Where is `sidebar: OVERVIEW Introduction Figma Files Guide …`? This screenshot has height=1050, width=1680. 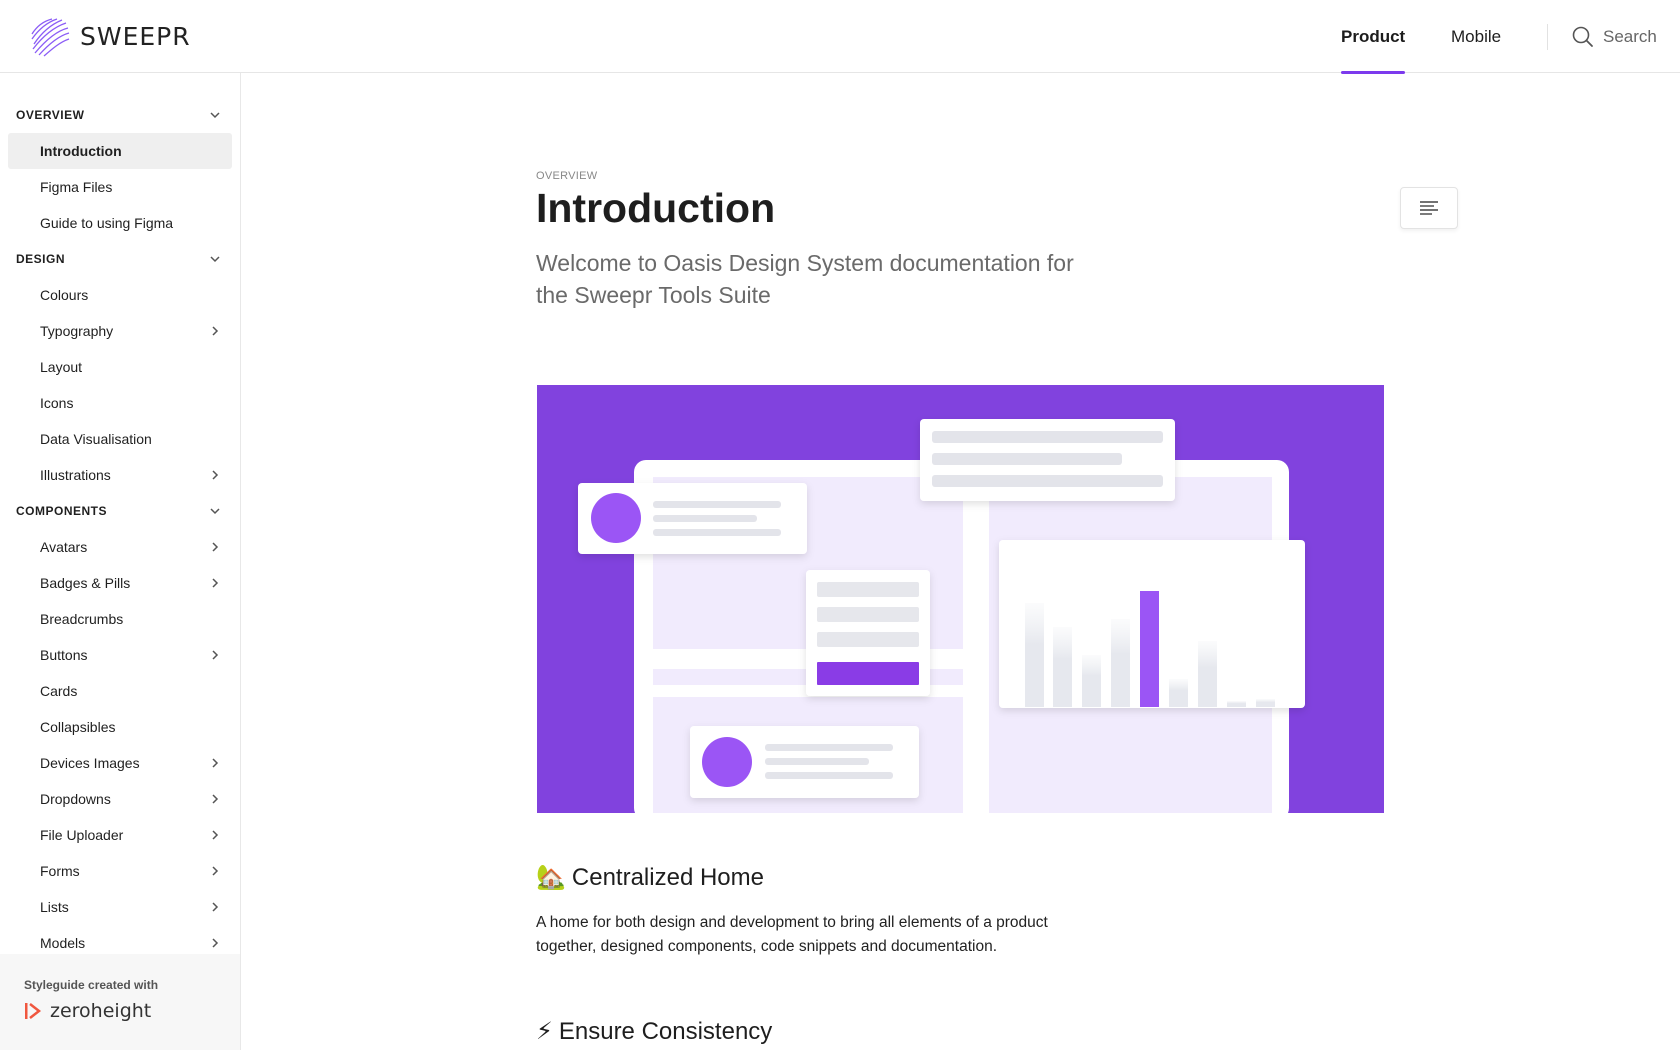
sidebar: OVERVIEW Introduction Figma Files Guide … is located at coordinates (120, 561).